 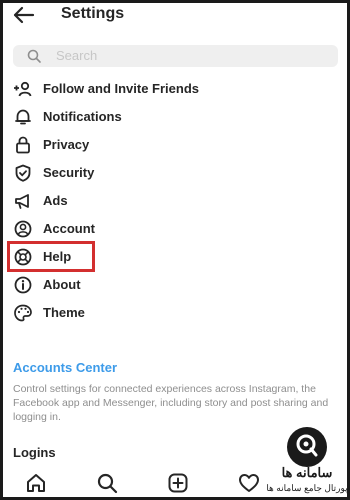 I want to click on menu-item-label: Ads, so click(x=55, y=200).